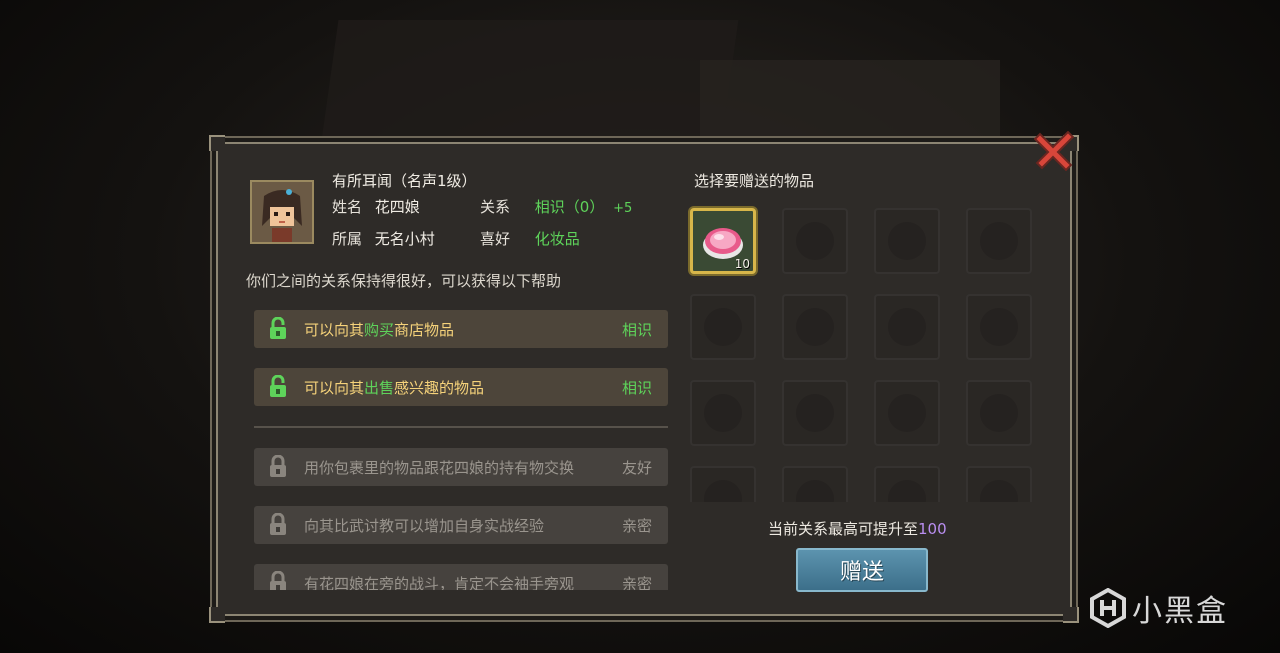 The image size is (1280, 653). I want to click on perk-text: 商店物品, so click(424, 329).